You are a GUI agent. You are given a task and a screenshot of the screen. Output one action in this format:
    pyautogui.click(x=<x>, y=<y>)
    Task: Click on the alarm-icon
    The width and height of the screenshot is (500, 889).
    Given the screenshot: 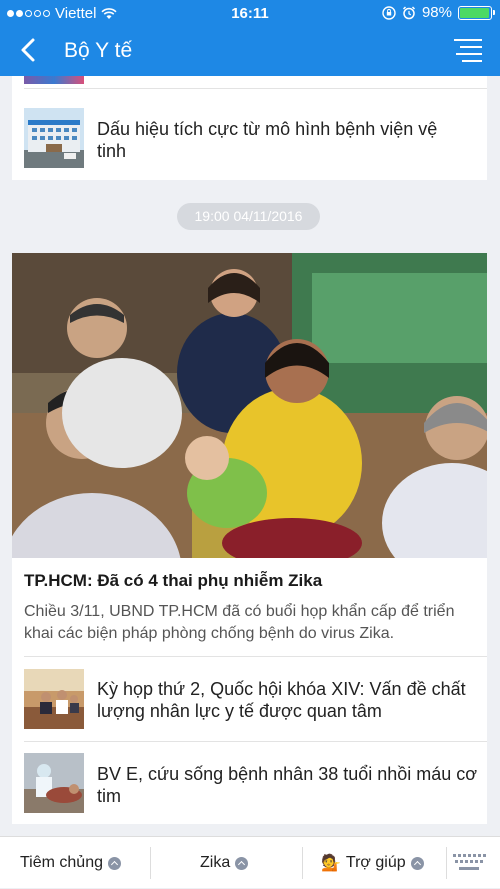 What is the action you would take?
    pyautogui.click(x=408, y=12)
    